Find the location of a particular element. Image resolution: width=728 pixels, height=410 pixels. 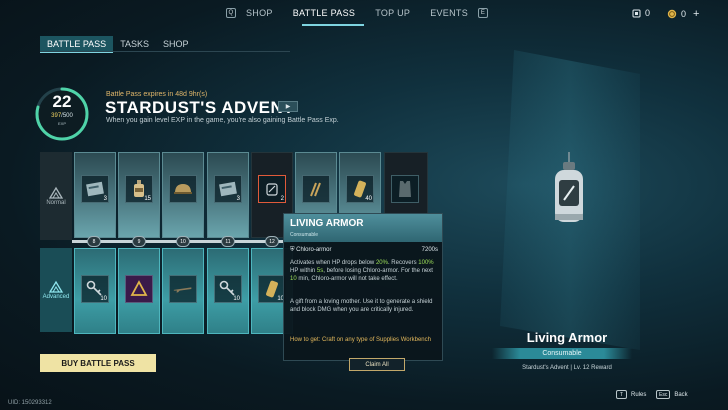

armor-vest-icon is located at coordinates (405, 189).